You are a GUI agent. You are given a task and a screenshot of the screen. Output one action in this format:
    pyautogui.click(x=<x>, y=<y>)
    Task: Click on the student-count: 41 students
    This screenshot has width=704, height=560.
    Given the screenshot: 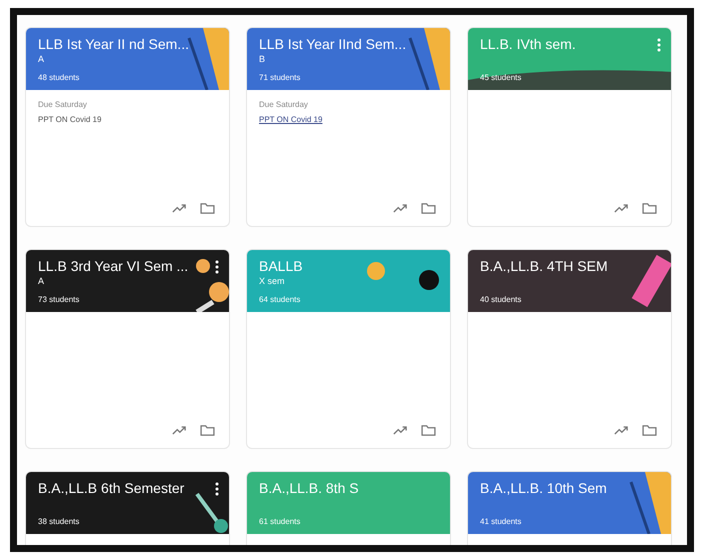 What is the action you would take?
    pyautogui.click(x=501, y=521)
    